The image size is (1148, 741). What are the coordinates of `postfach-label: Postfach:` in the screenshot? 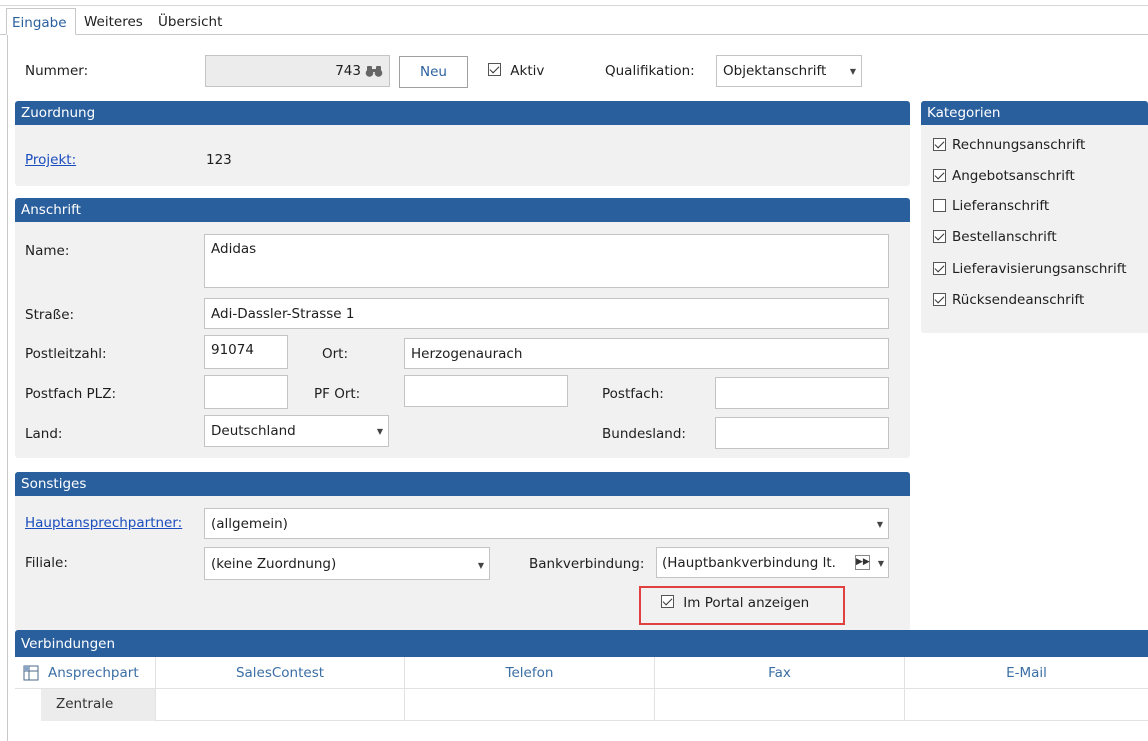 It's located at (633, 394).